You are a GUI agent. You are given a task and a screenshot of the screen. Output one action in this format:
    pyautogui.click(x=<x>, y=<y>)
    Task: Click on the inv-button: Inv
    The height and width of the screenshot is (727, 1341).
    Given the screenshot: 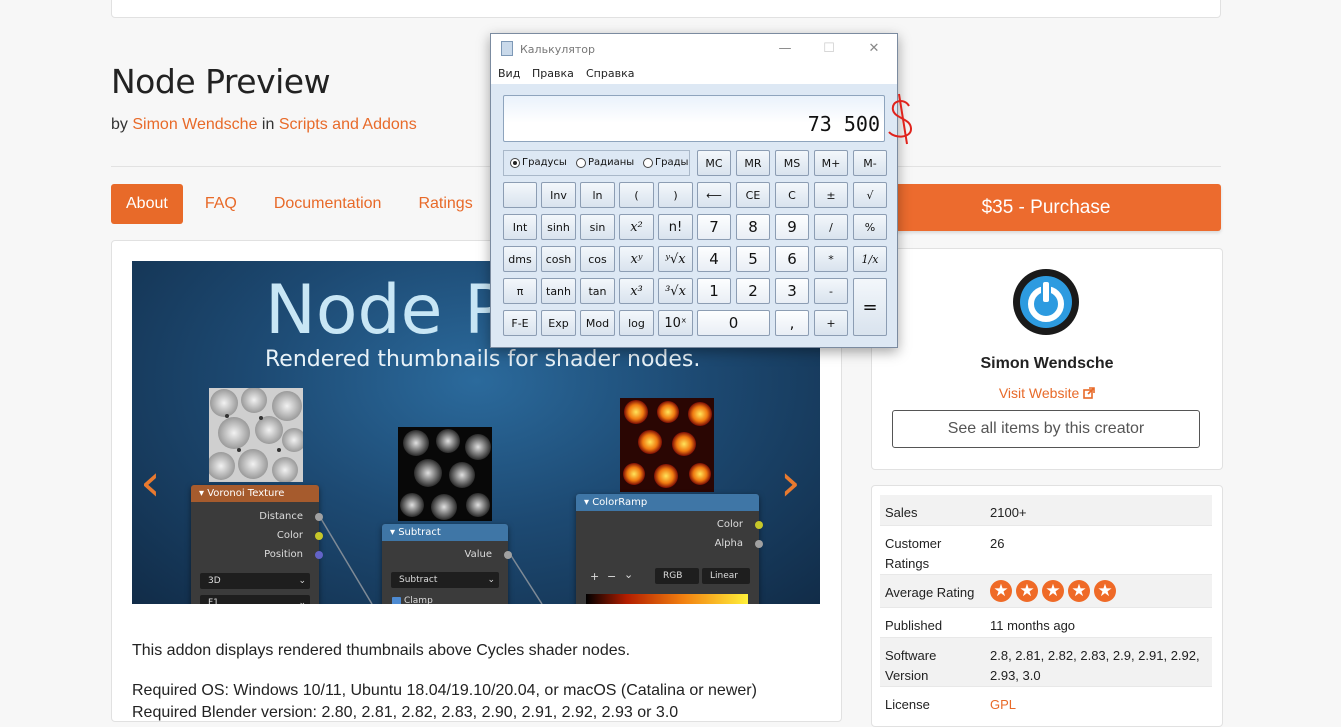 What is the action you would take?
    pyautogui.click(x=558, y=195)
    